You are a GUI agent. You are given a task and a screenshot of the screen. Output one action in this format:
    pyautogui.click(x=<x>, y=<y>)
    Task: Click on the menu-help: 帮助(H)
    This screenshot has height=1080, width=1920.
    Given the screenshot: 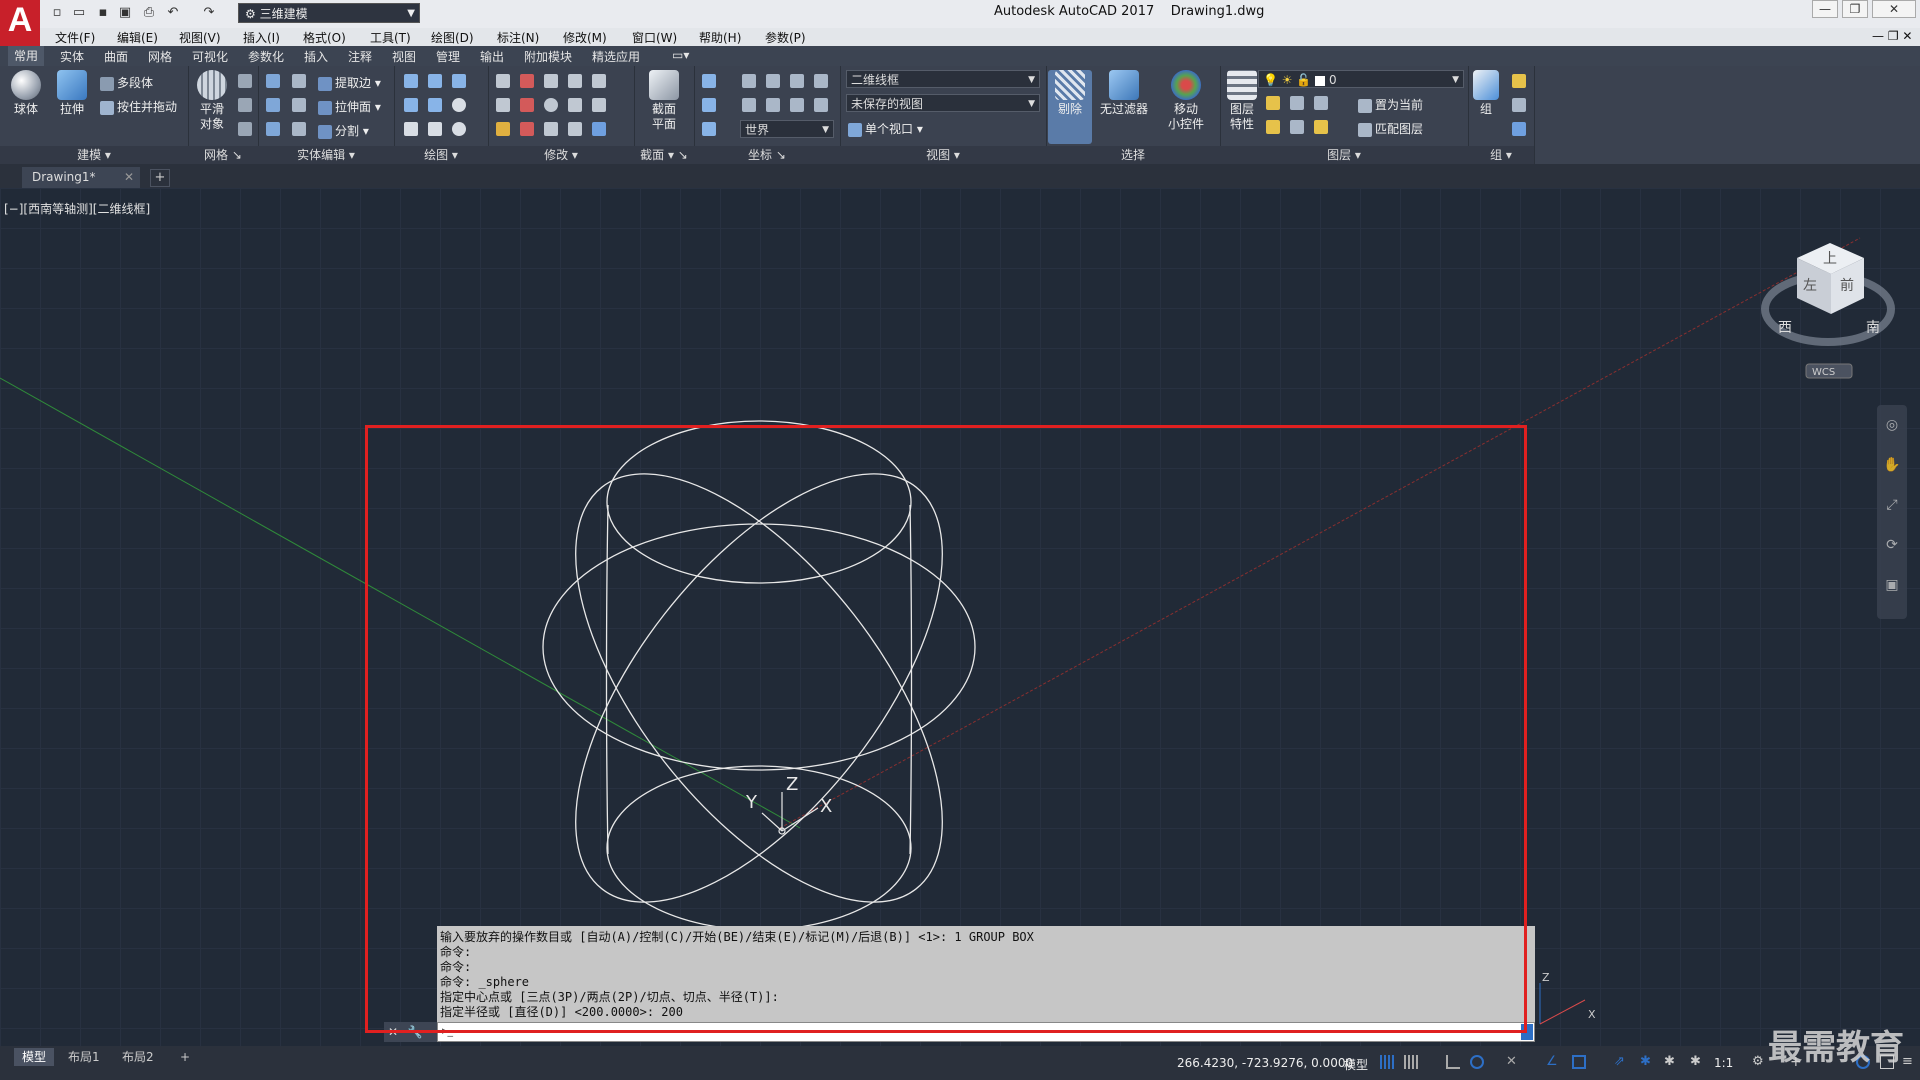 What is the action you would take?
    pyautogui.click(x=720, y=37)
    